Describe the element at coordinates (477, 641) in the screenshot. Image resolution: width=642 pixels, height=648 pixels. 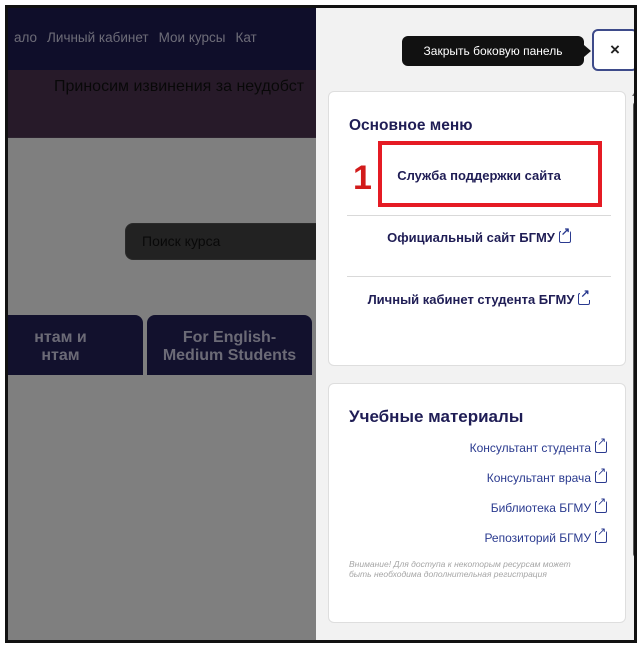
I see `next-card` at that location.